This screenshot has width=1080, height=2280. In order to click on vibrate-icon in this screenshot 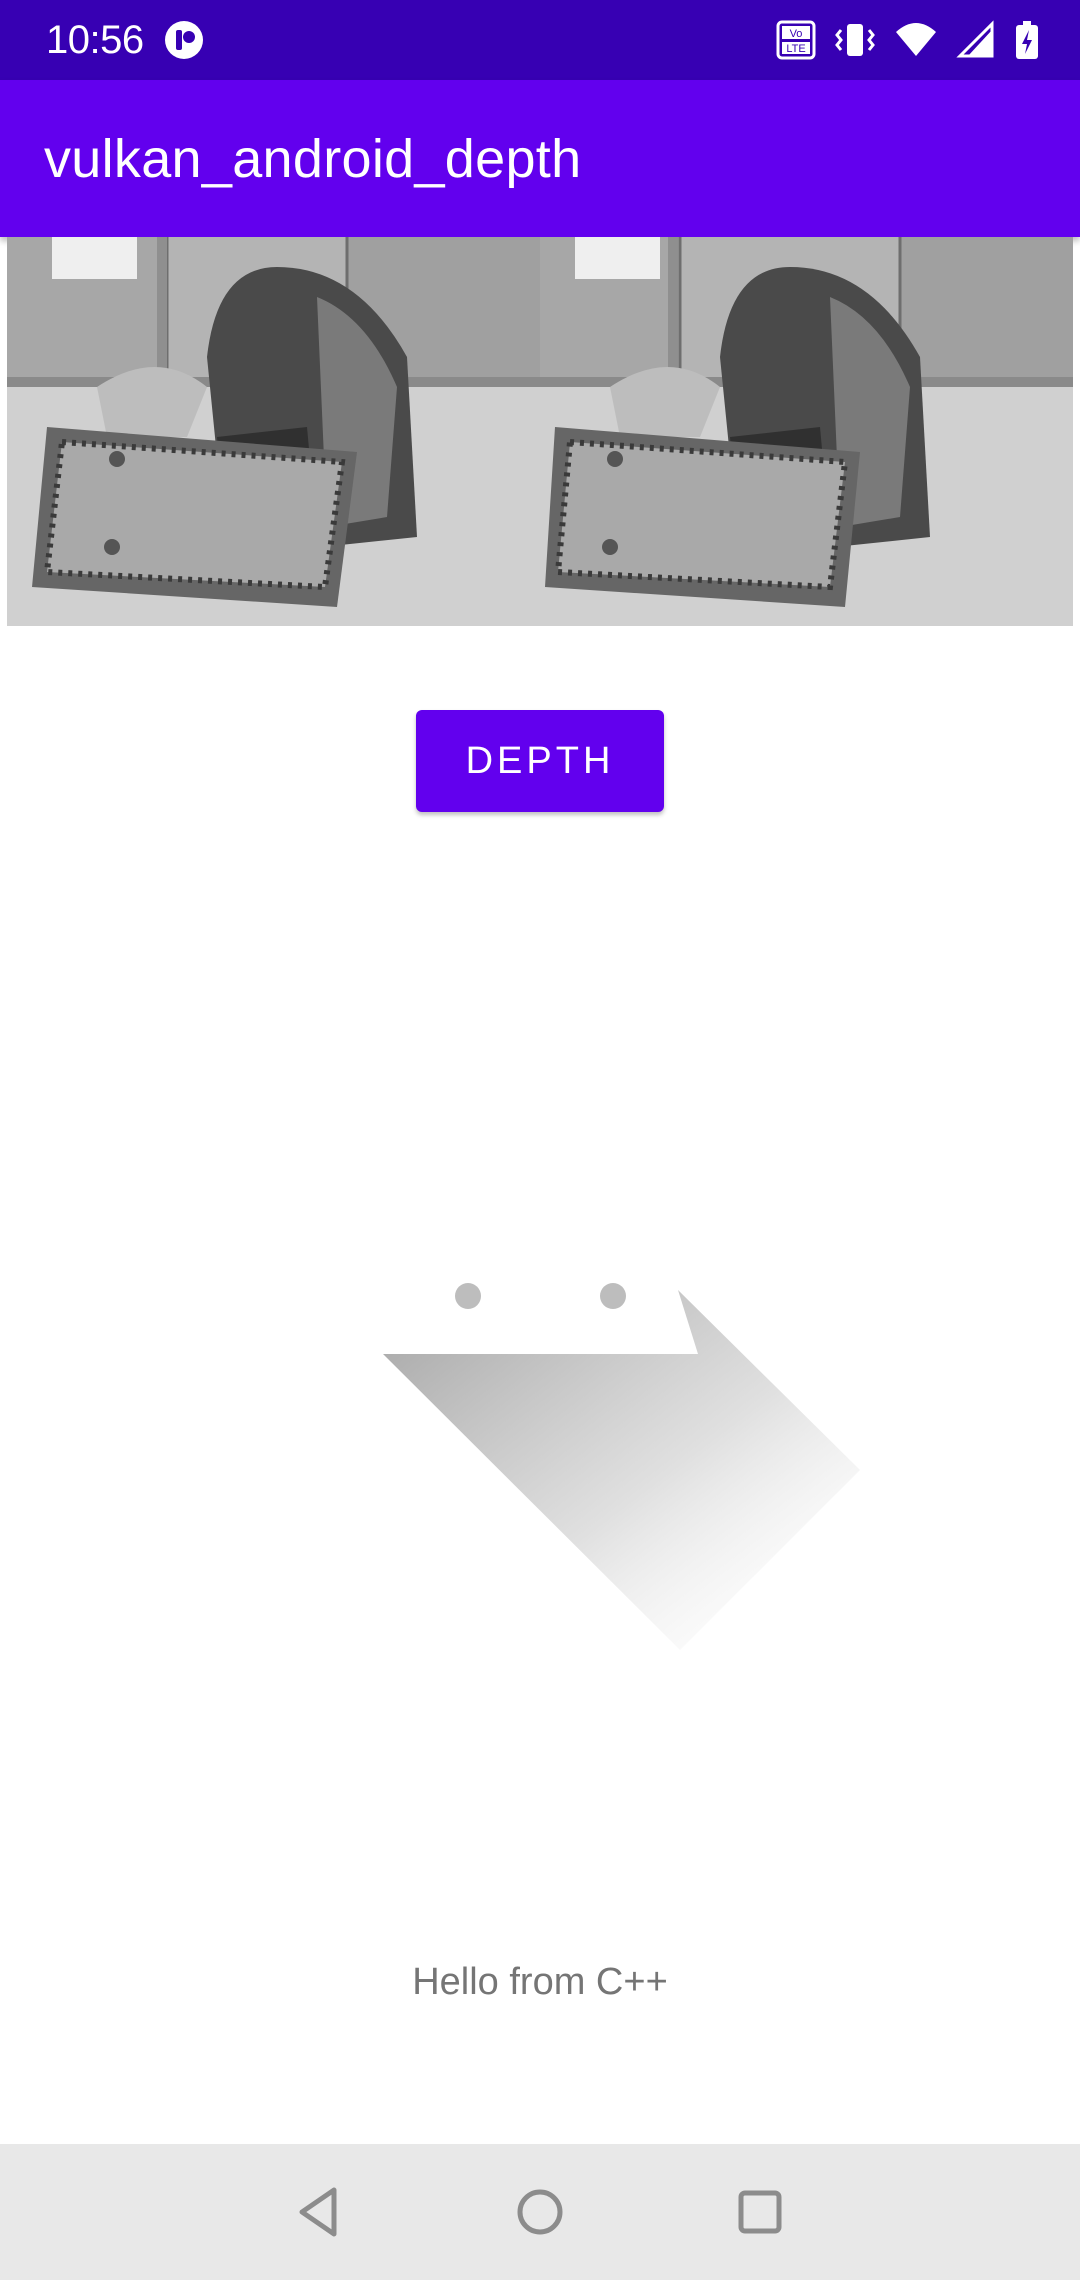, I will do `click(855, 40)`.